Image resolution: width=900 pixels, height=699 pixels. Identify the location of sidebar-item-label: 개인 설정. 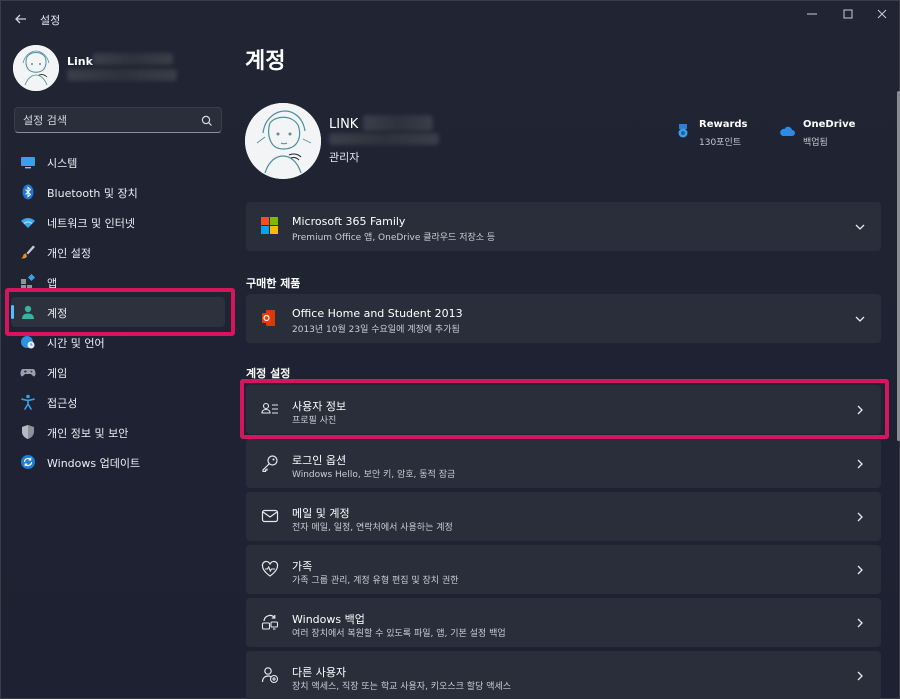
(69, 253).